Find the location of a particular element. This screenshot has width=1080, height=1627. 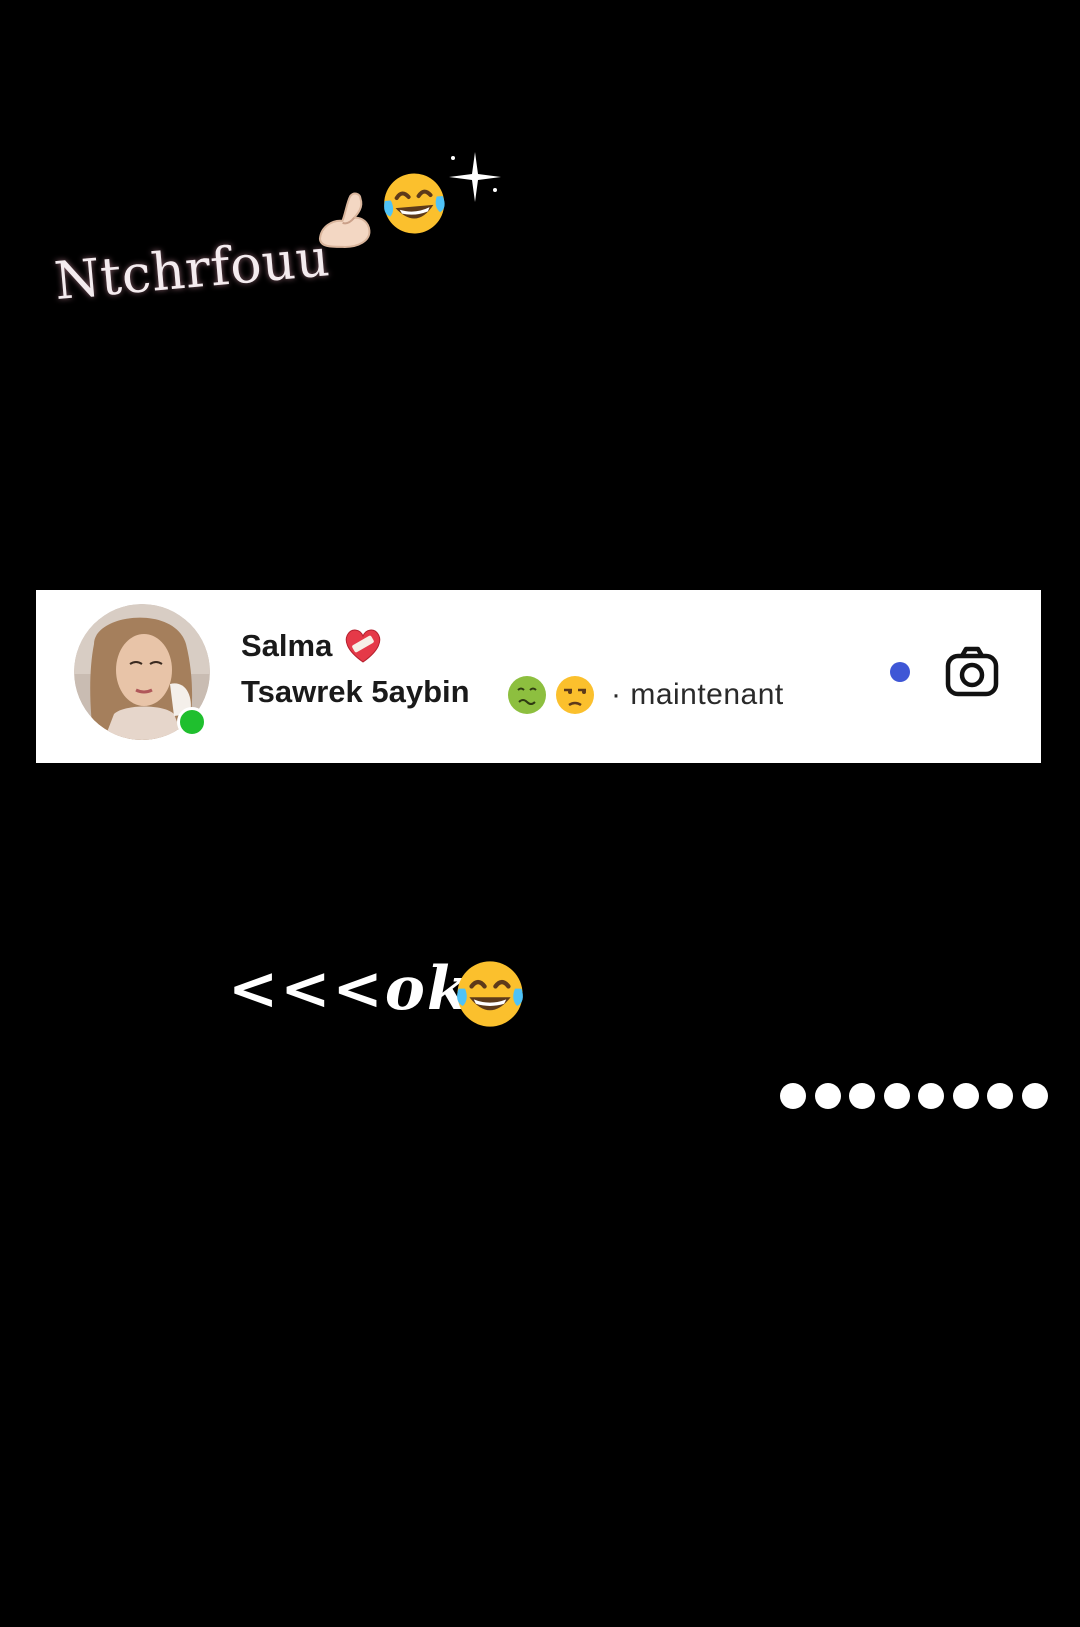

message-time: · maintenant is located at coordinates (697, 694).